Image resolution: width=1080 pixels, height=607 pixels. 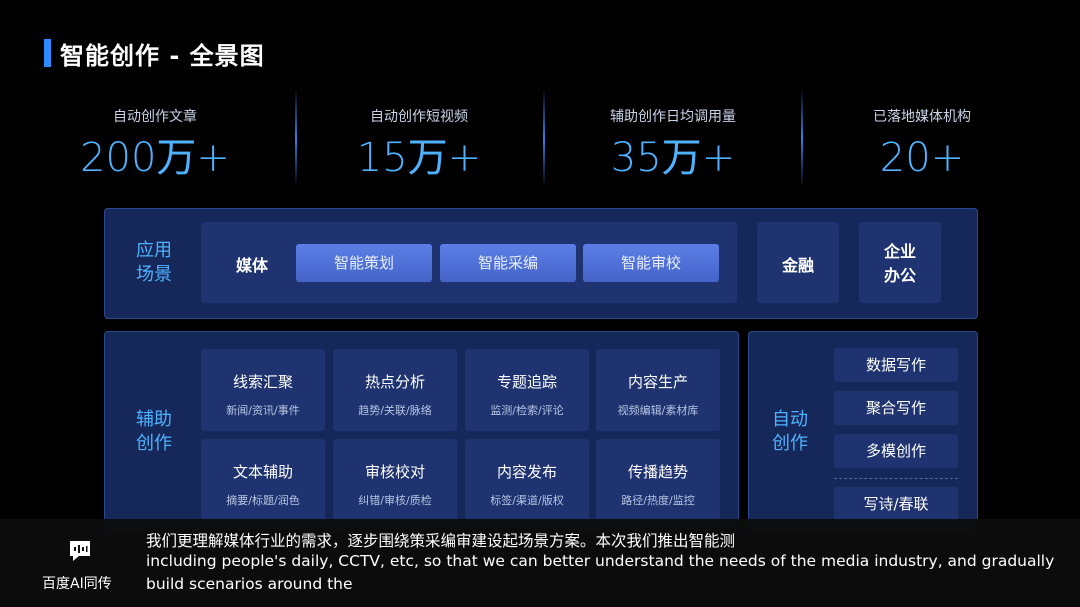 What do you see at coordinates (797, 265) in the screenshot?
I see `finance-label: 金融` at bounding box center [797, 265].